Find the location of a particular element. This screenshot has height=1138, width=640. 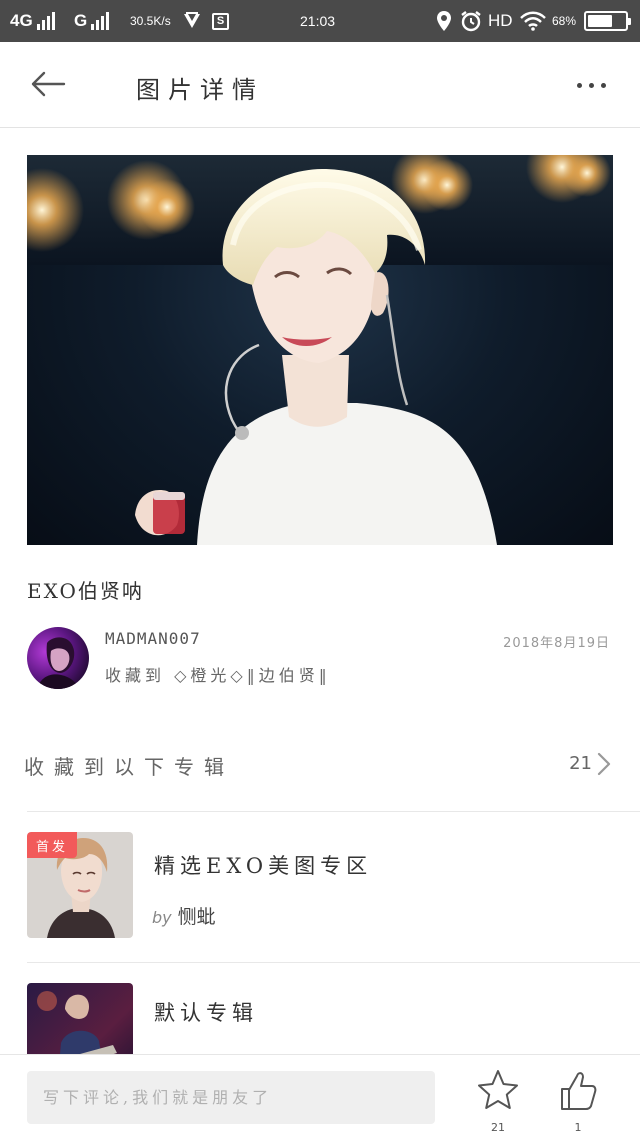

chevron-right-icon is located at coordinates (604, 764).